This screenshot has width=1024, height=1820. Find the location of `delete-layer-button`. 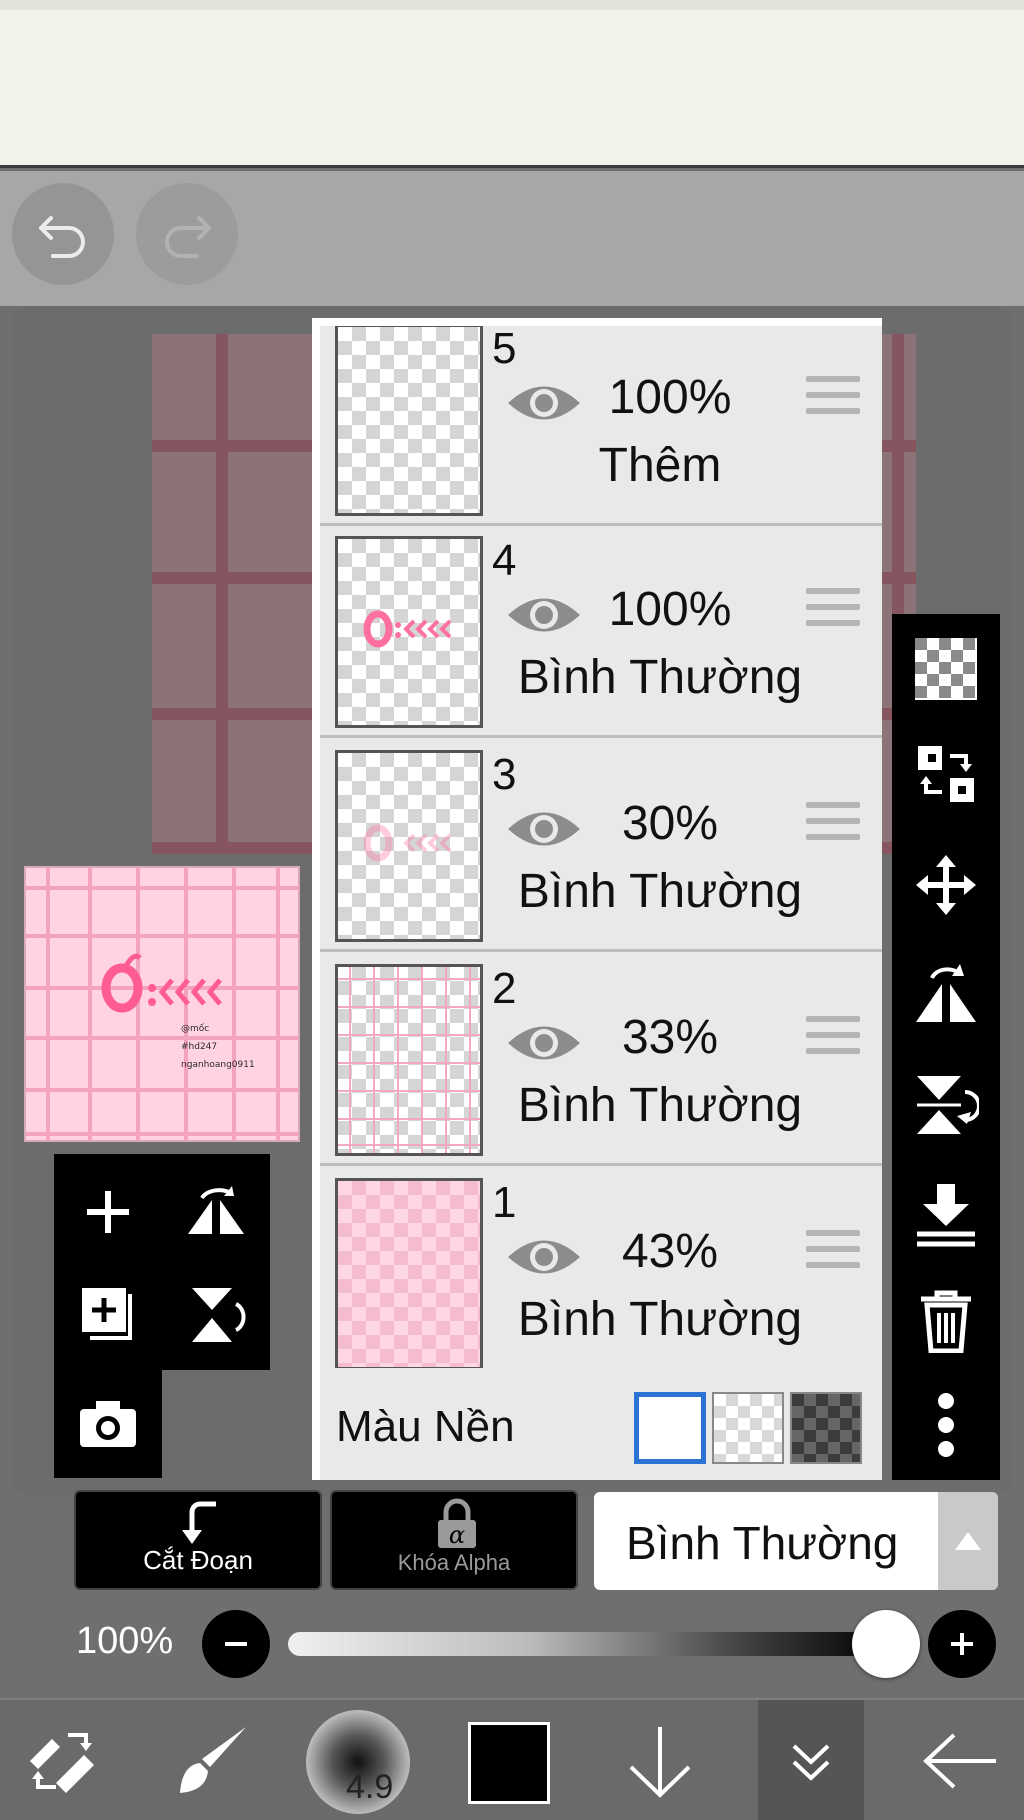

delete-layer-button is located at coordinates (946, 1321).